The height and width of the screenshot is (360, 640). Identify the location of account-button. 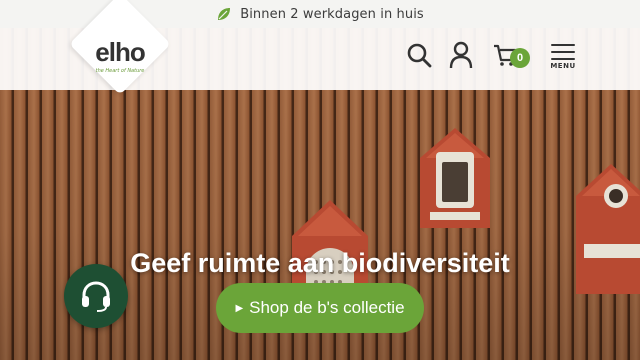
(461, 55).